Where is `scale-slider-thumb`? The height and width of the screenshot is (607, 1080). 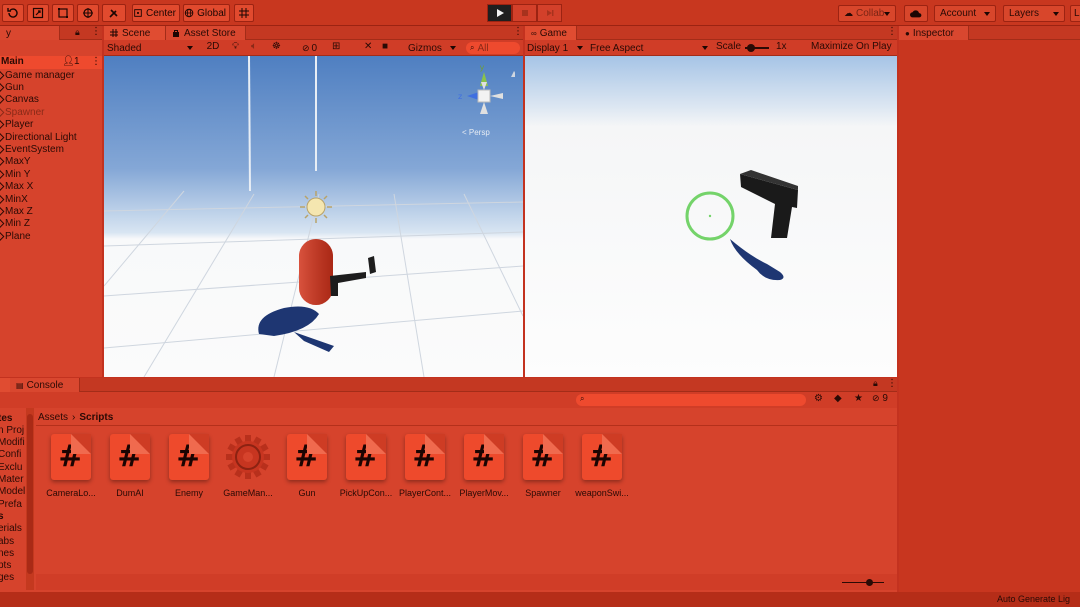
scale-slider-thumb is located at coordinates (751, 48).